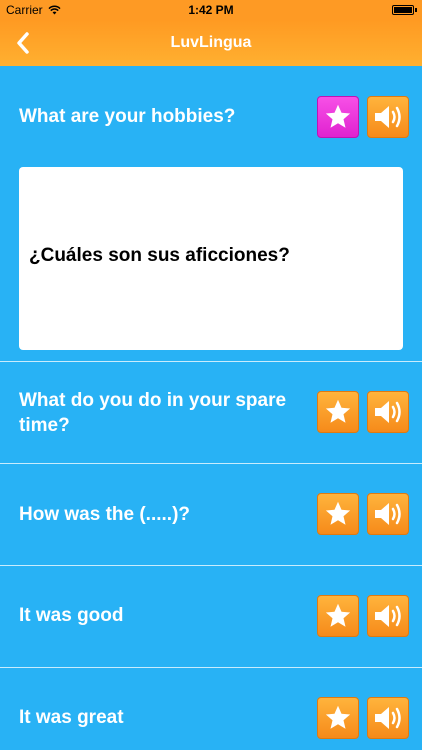 The height and width of the screenshot is (750, 422). I want to click on translation-text: ¿Cuáles son sus aficciones?, so click(159, 255).